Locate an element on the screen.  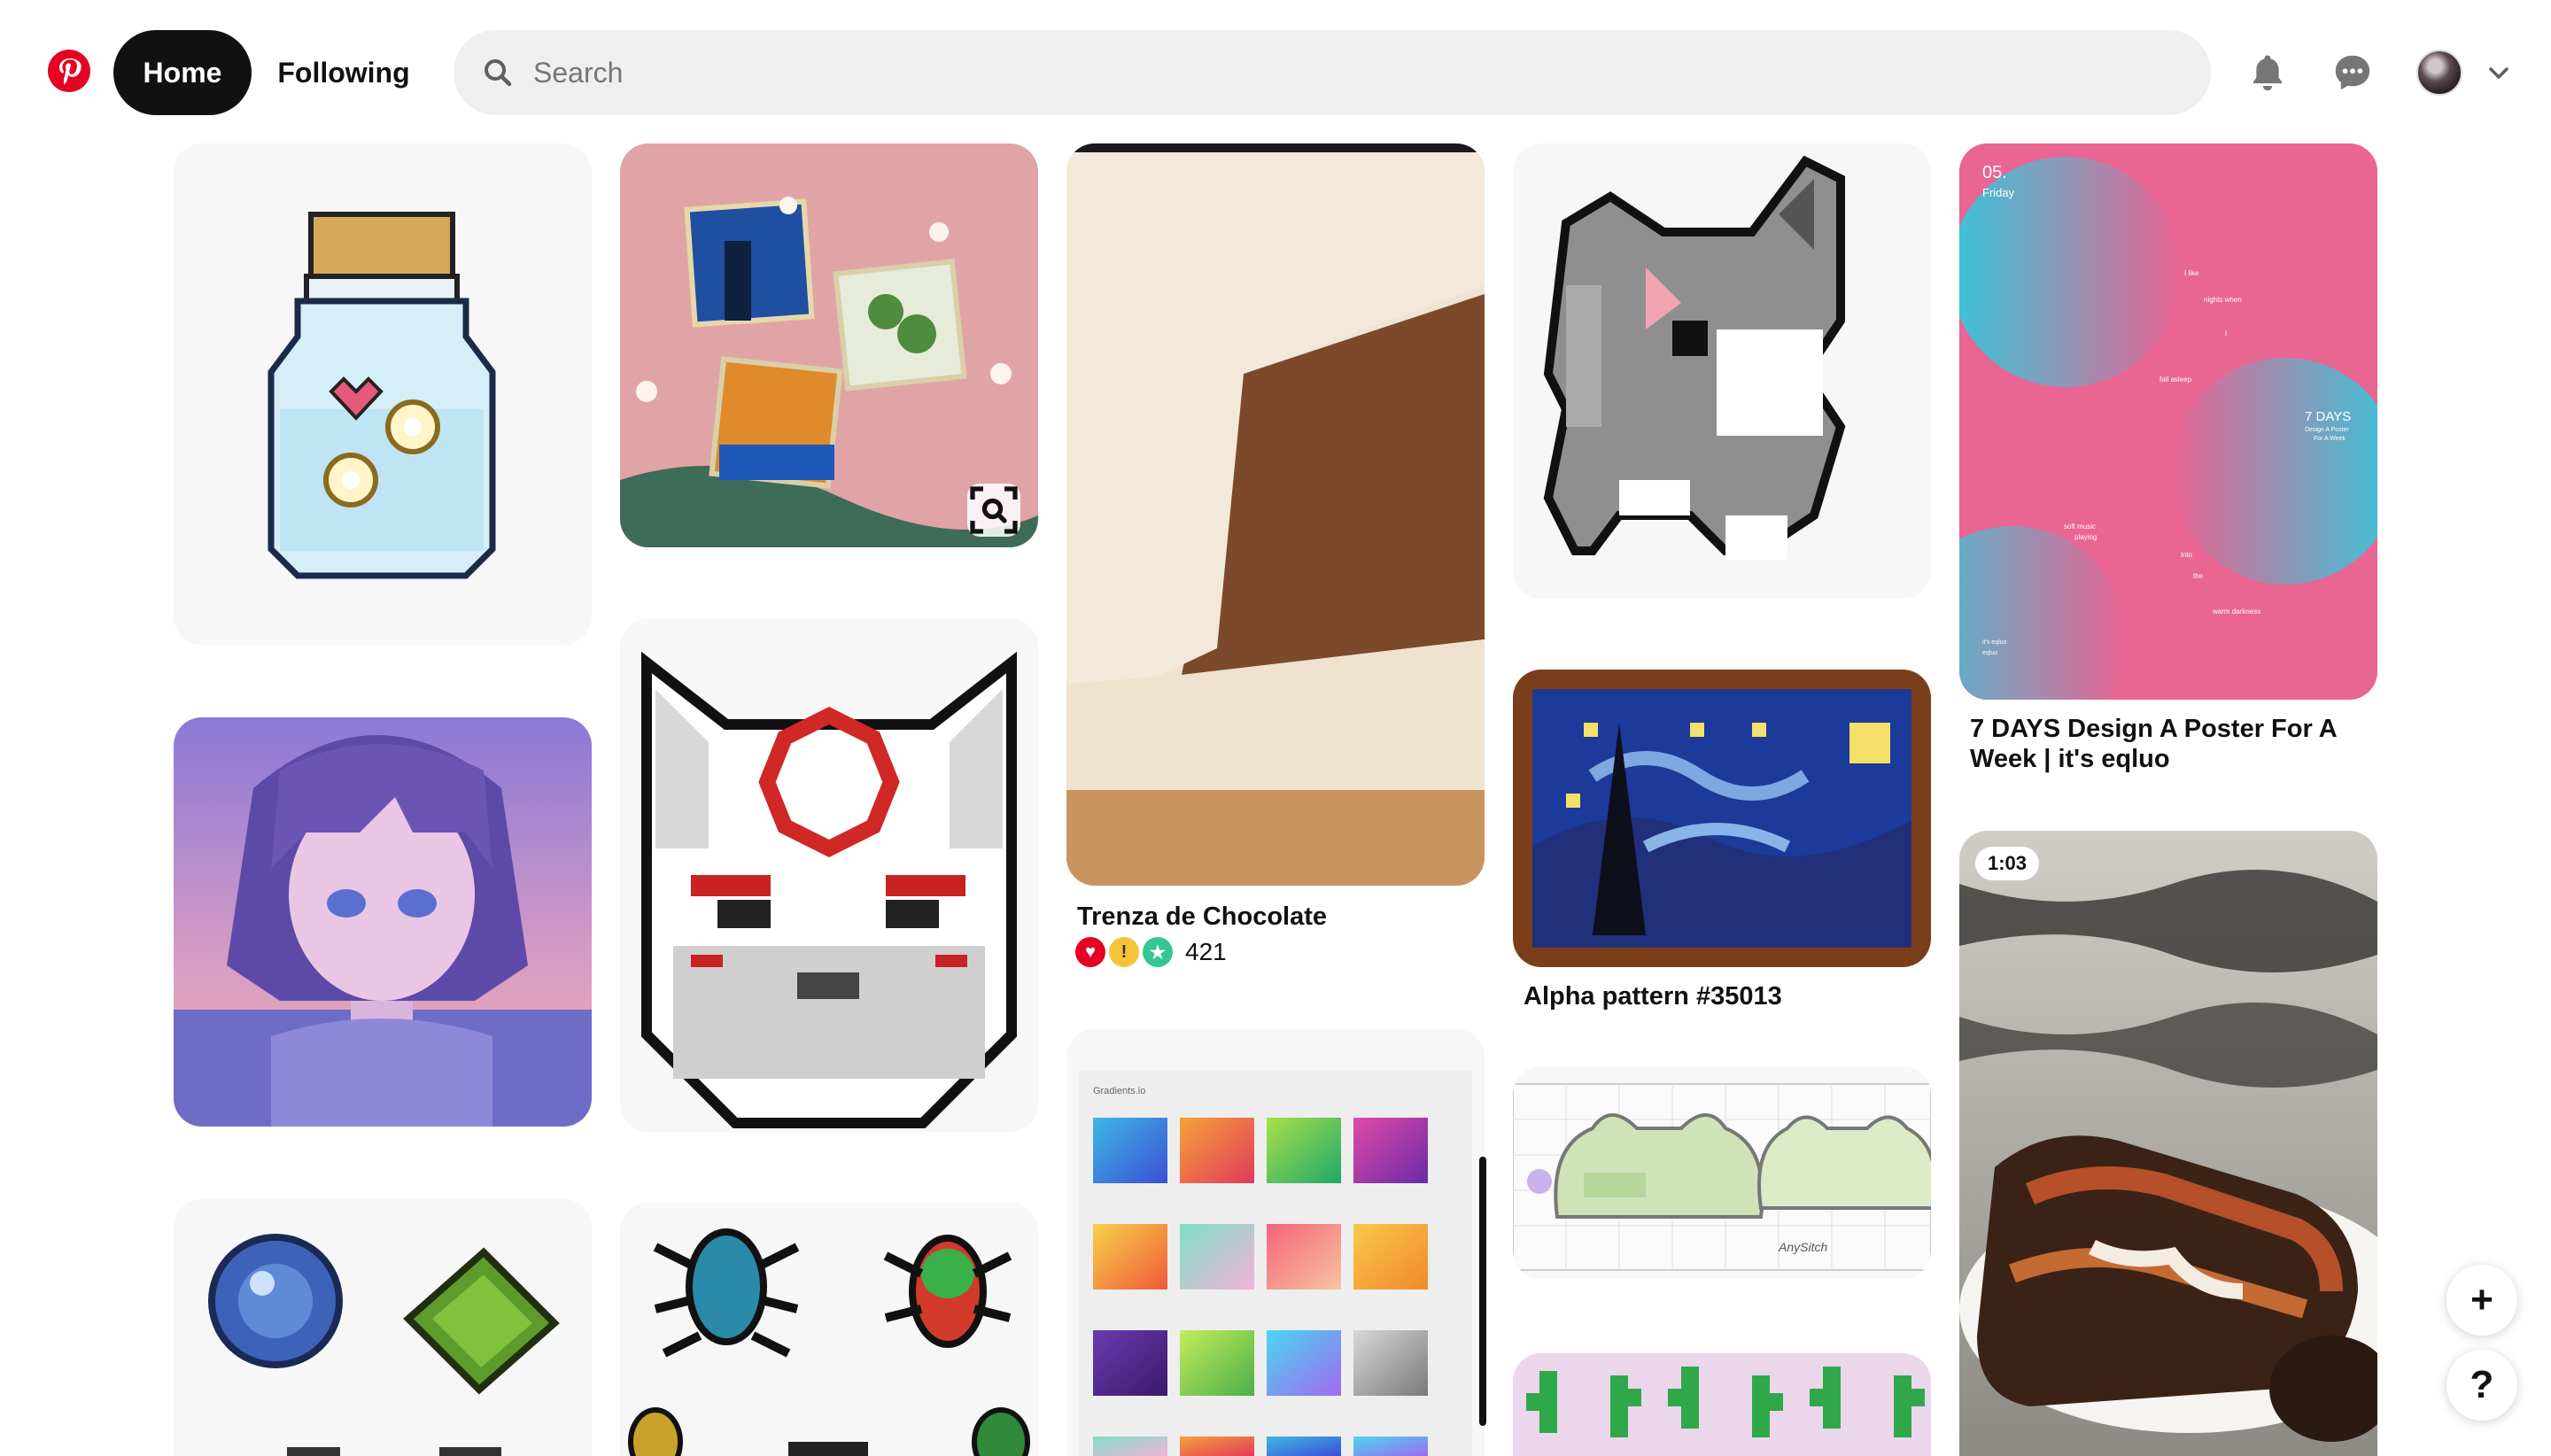
pin-pixel-bottle is located at coordinates (383, 394).